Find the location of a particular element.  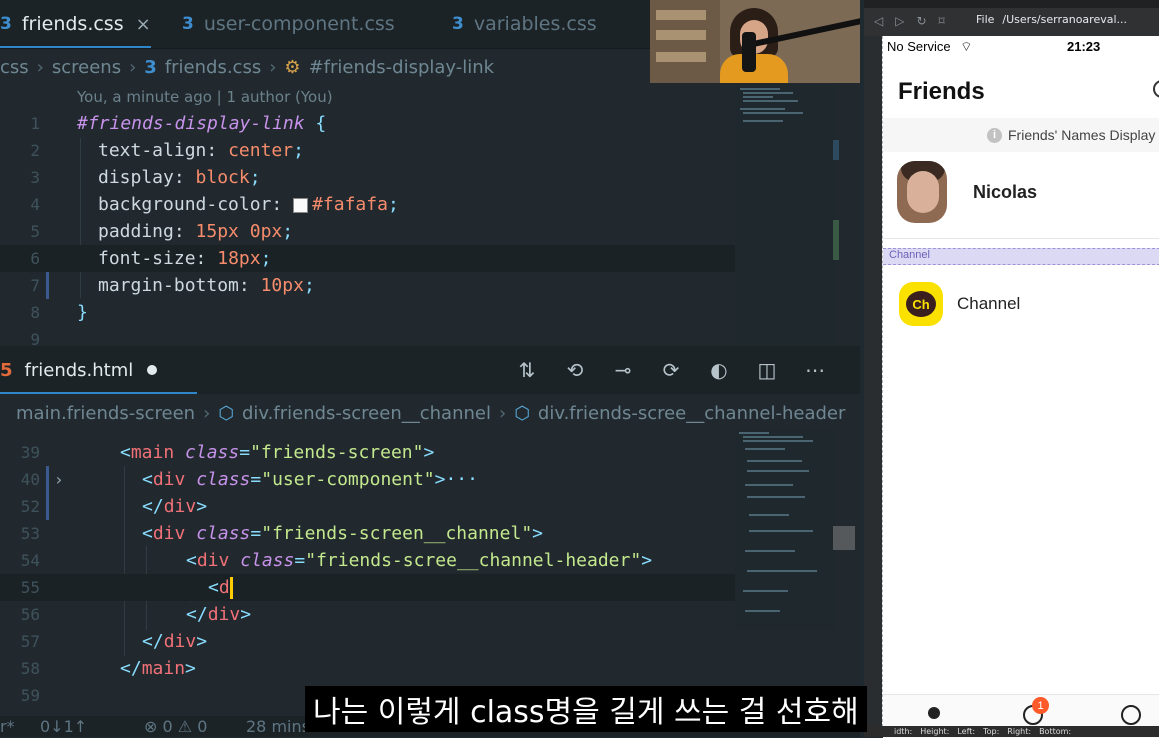

tag-name: div is located at coordinates (213, 560).